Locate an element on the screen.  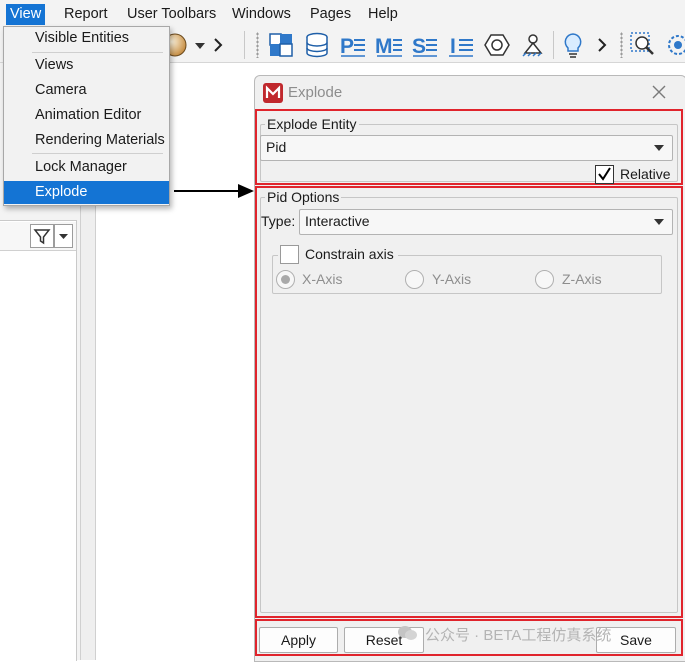
lightbulb-icon is located at coordinates (573, 45).